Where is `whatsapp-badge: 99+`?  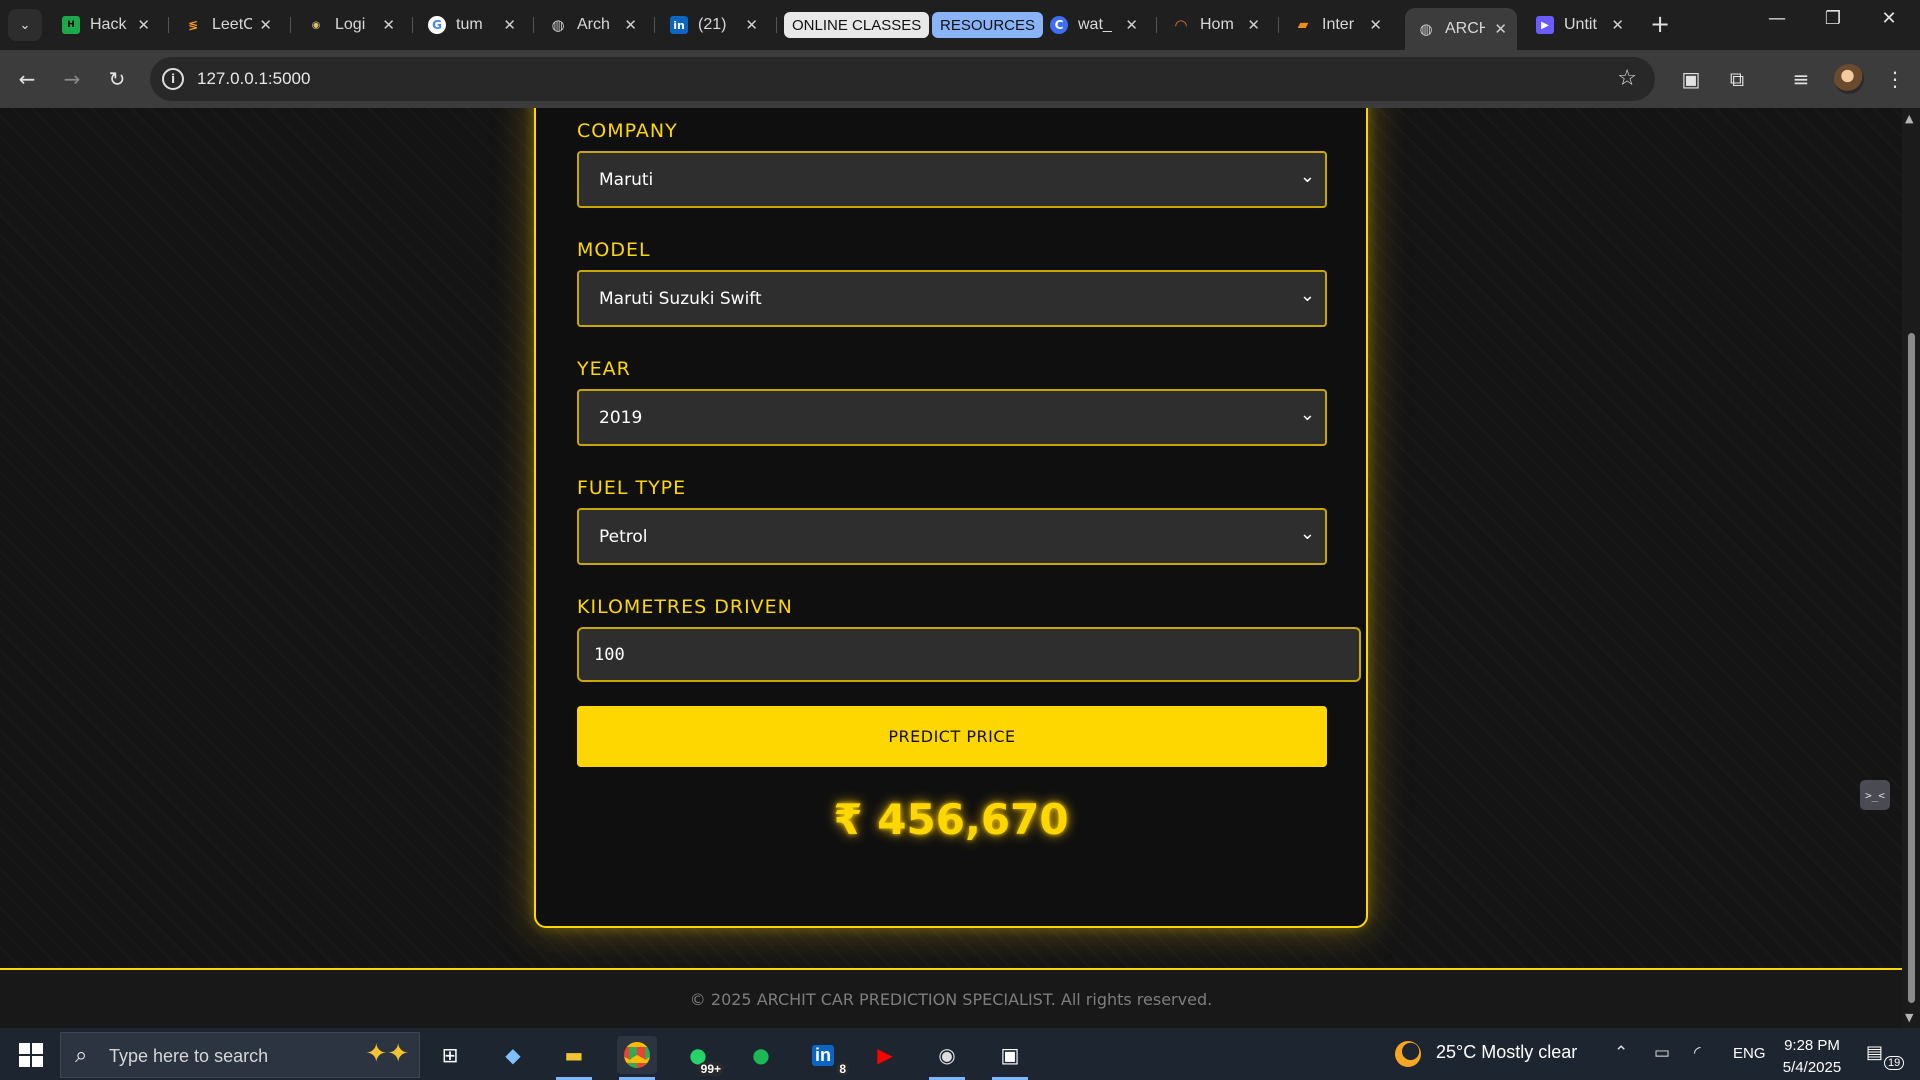
whatsapp-badge: 99+ is located at coordinates (710, 1069).